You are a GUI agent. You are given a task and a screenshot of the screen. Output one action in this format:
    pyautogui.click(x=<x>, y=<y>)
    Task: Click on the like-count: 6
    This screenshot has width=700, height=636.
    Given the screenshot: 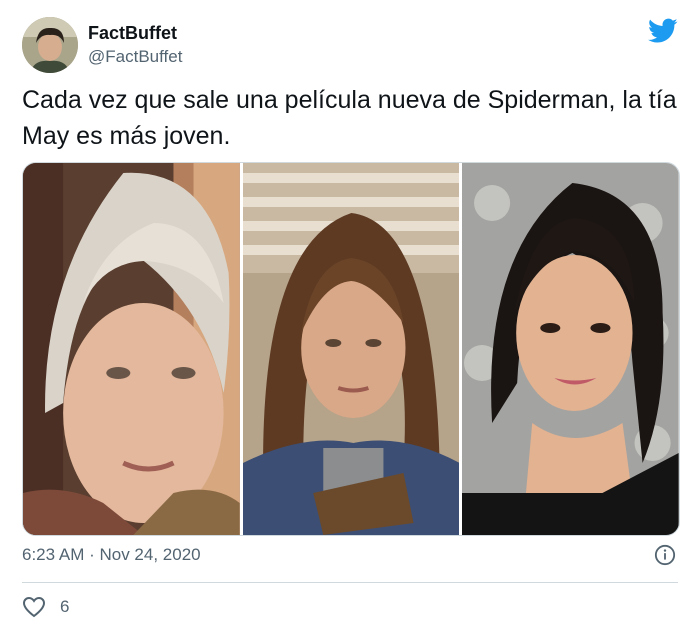 What is the action you would take?
    pyautogui.click(x=65, y=606)
    